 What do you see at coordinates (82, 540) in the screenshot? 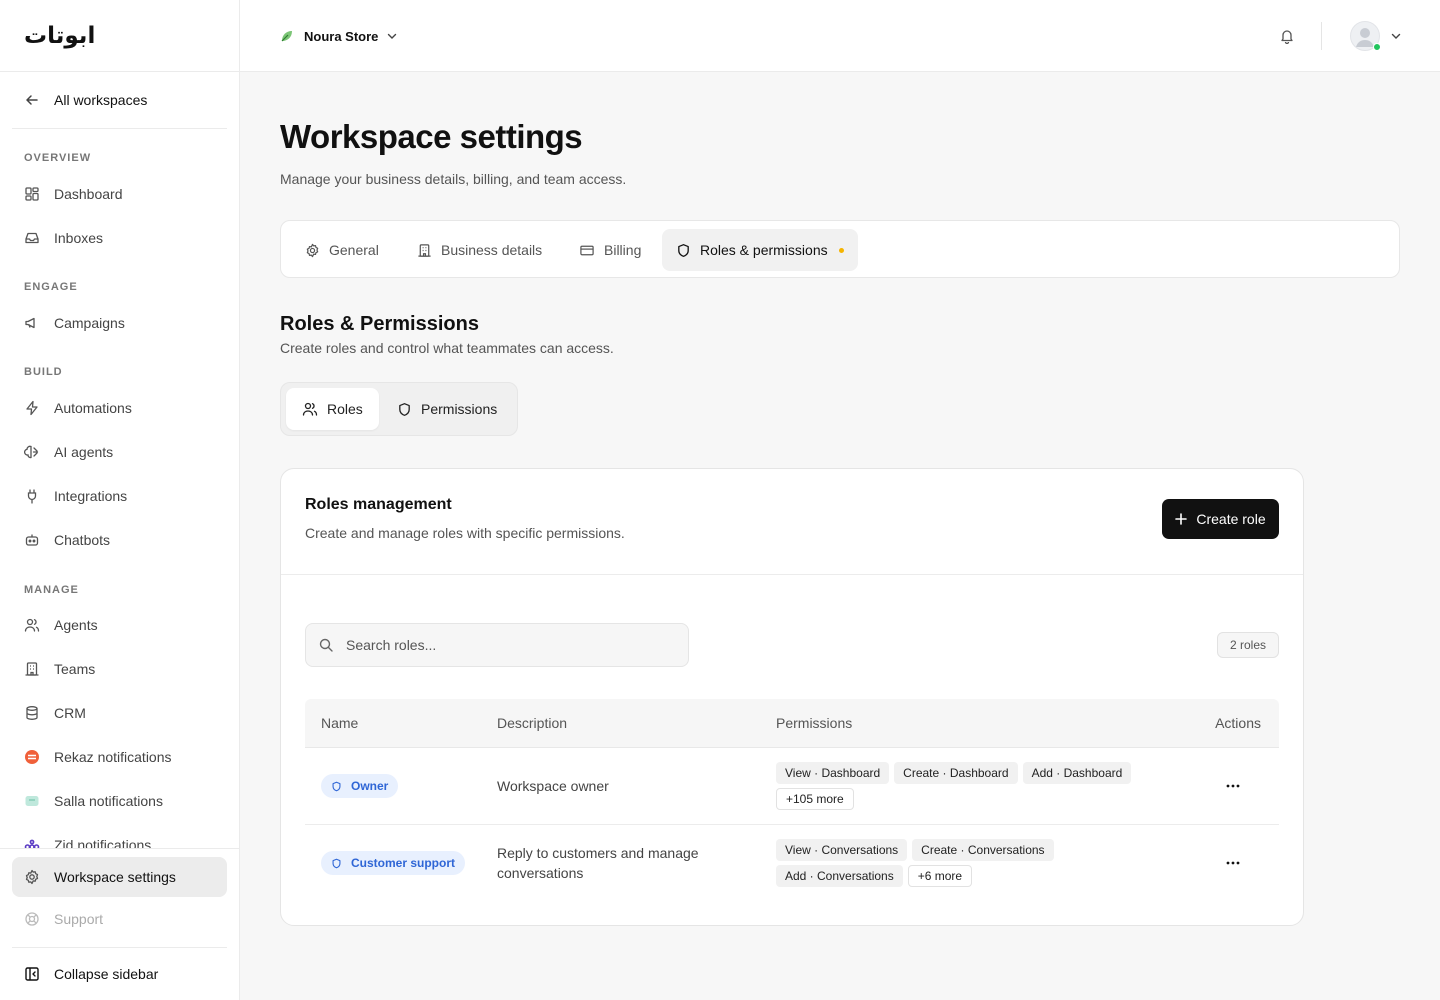
I see `sidebar-item-label: Chatbots` at bounding box center [82, 540].